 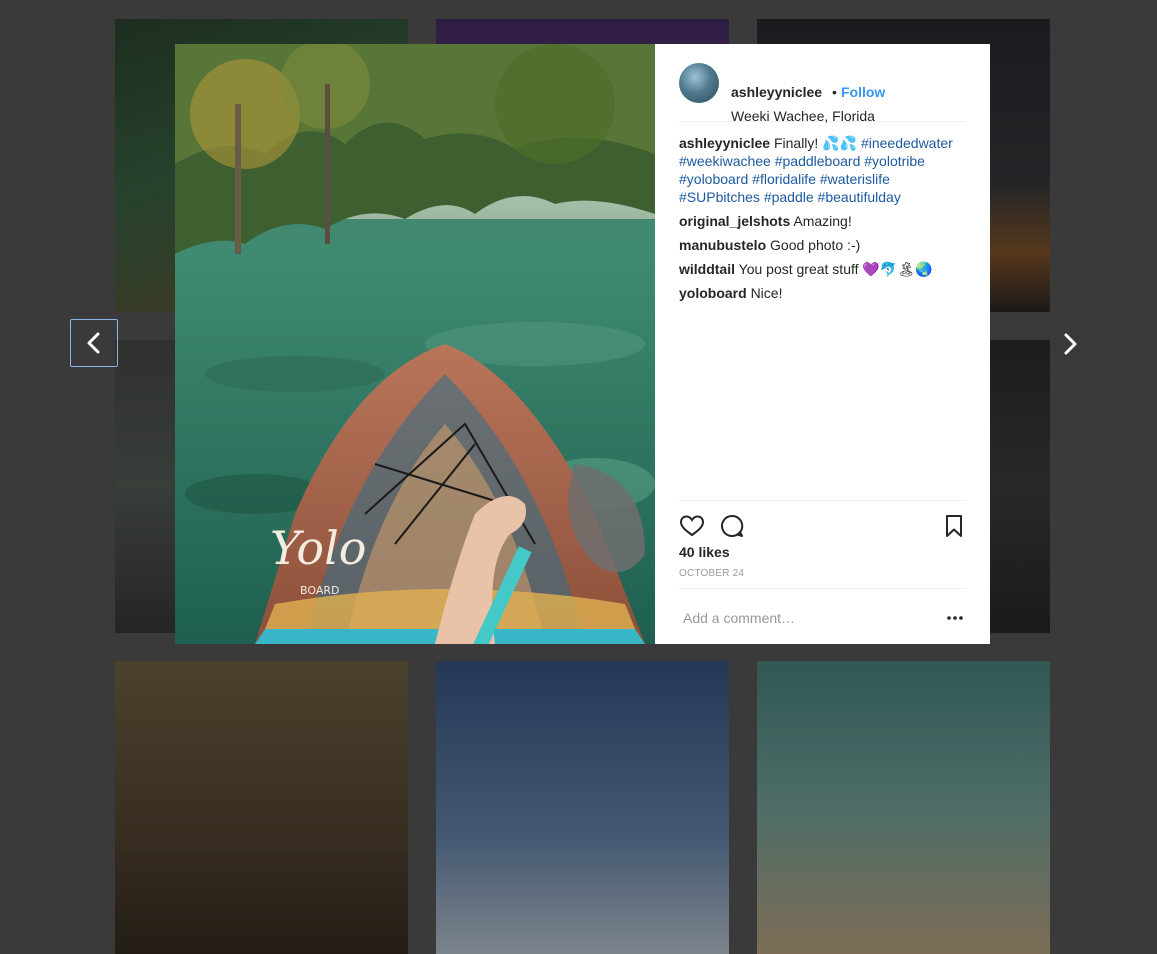 What do you see at coordinates (789, 197) in the screenshot?
I see `hashtag-link: #paddle` at bounding box center [789, 197].